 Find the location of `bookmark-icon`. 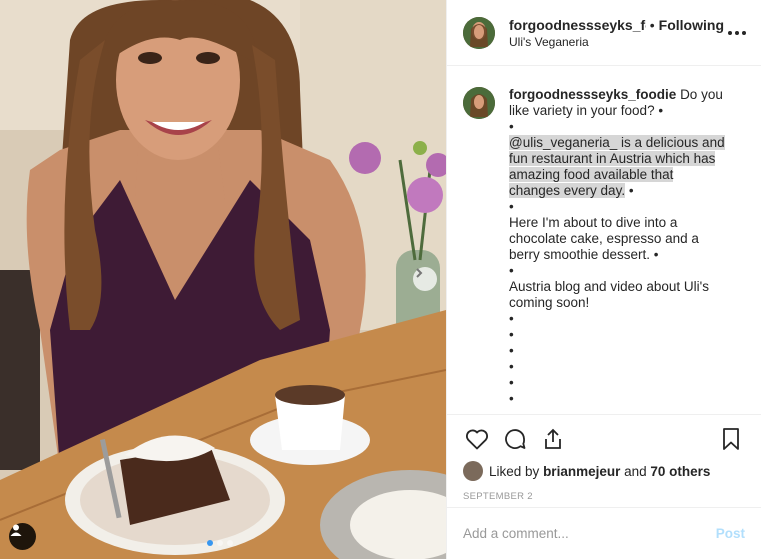

bookmark-icon is located at coordinates (731, 439).